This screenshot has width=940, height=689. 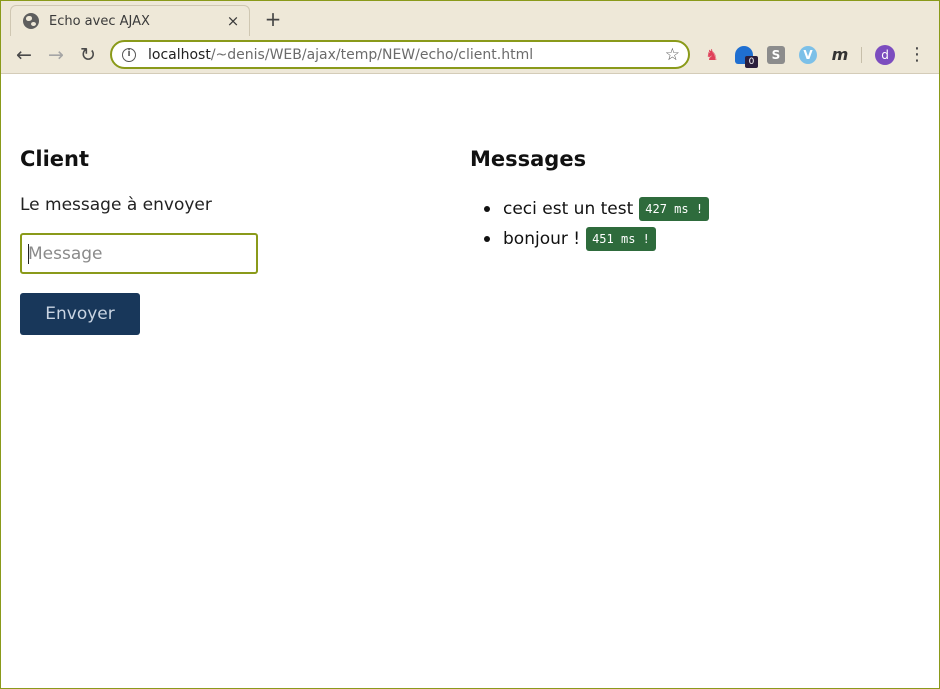 I want to click on message-label: Le message à envoyer, so click(x=116, y=205).